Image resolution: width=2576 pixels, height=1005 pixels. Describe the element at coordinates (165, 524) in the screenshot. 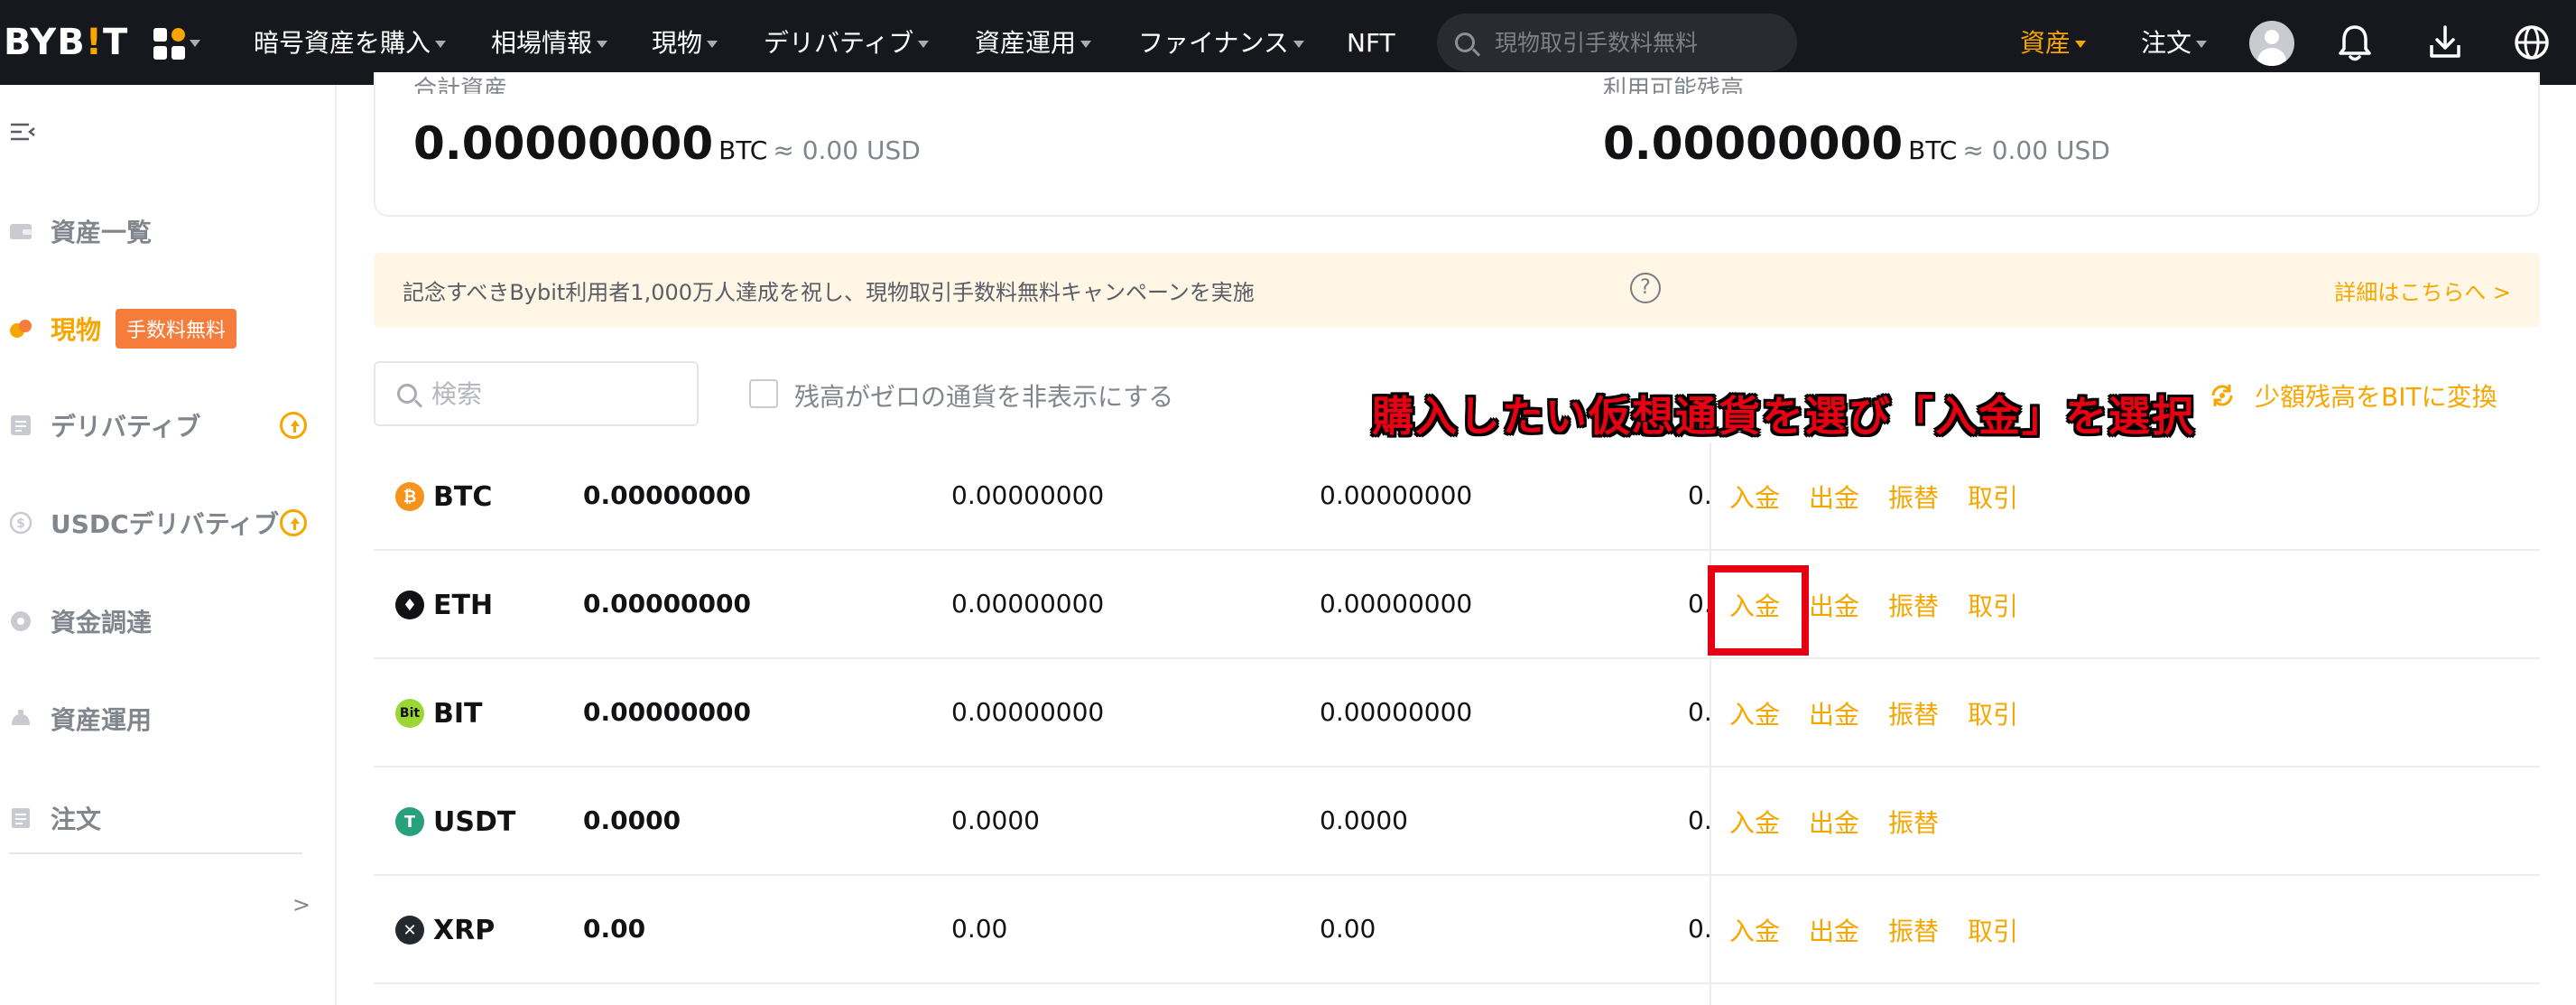

I see `sidebar-item-label: USDCデリバティブ` at that location.